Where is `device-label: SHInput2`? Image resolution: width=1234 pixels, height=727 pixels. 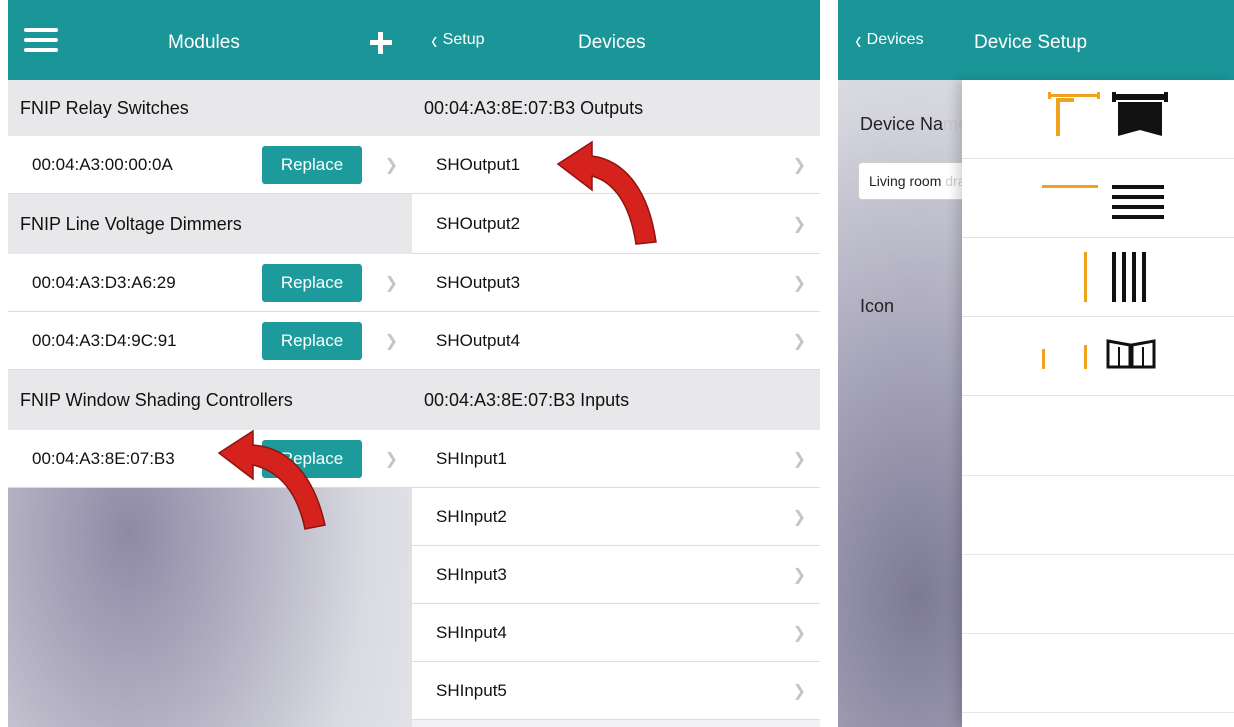 device-label: SHInput2 is located at coordinates (471, 516).